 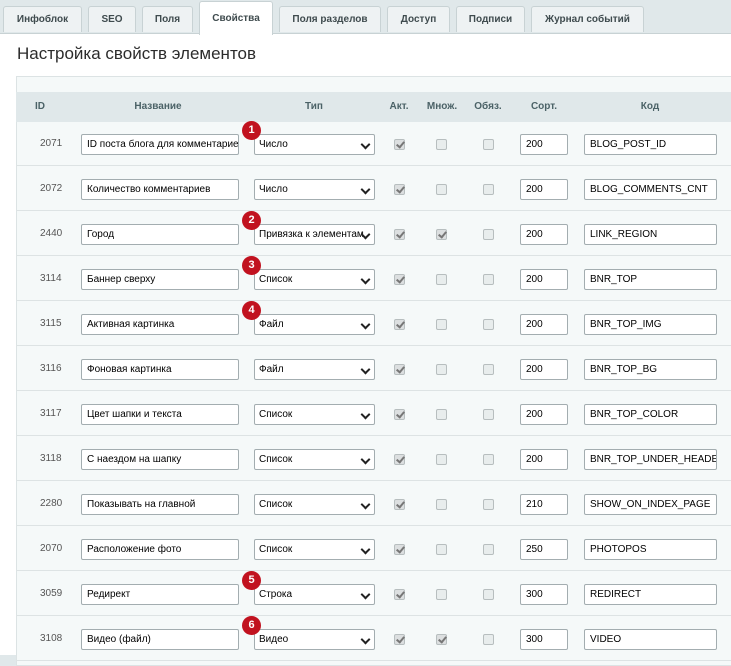 What do you see at coordinates (544, 549) in the screenshot?
I see `sort-input: 250` at bounding box center [544, 549].